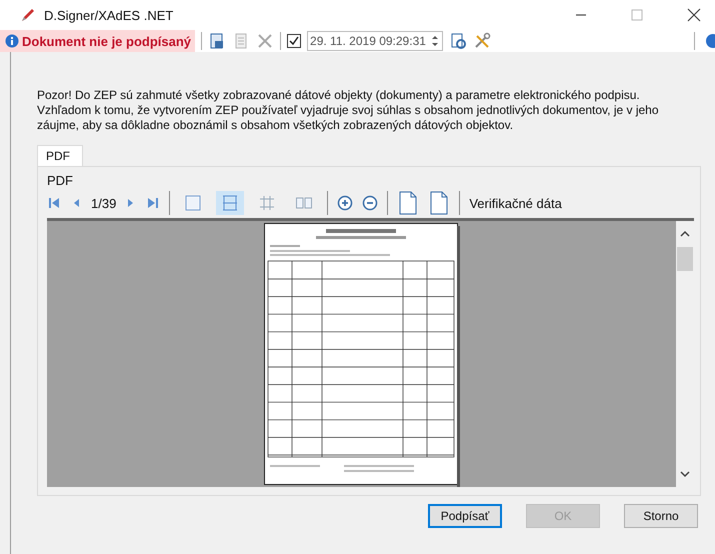 Image resolution: width=715 pixels, height=554 pixels. What do you see at coordinates (370, 203) in the screenshot?
I see `zoom-out-icon` at bounding box center [370, 203].